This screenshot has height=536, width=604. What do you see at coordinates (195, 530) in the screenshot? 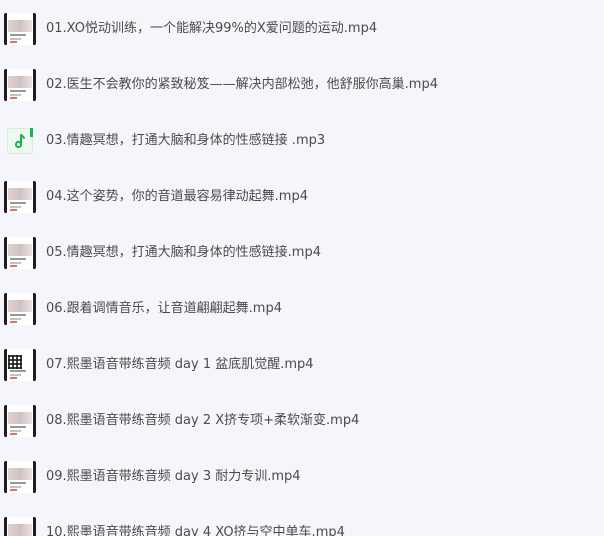
I see `file-name: 10.熙墨语音带练音频 day 4 XO挤与空中单车.mp4` at bounding box center [195, 530].